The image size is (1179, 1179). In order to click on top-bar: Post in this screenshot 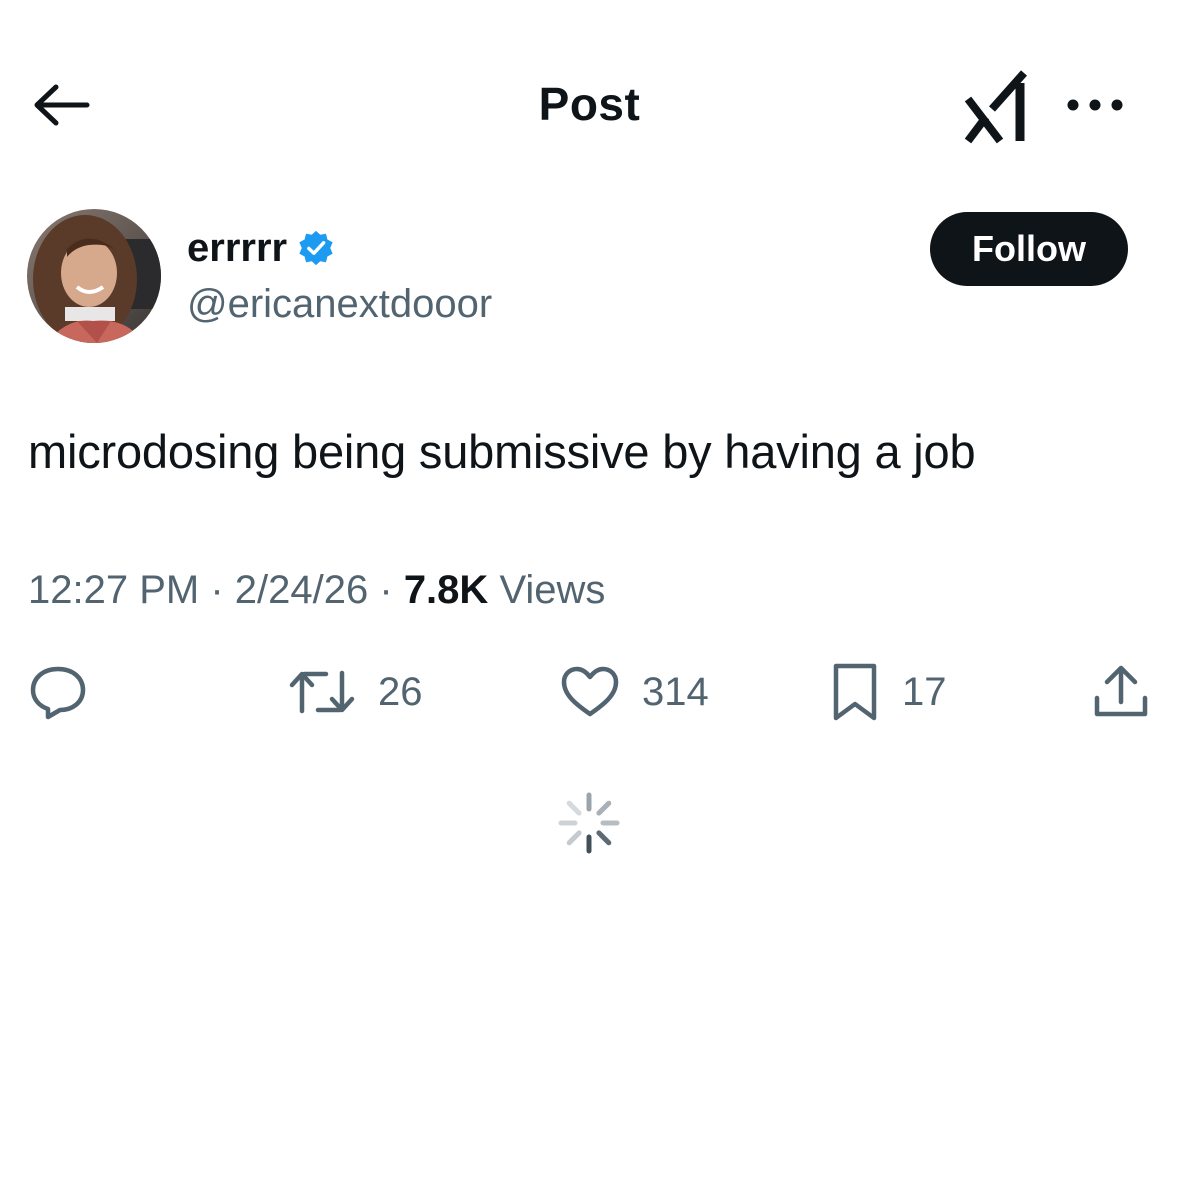, I will do `click(589, 105)`.